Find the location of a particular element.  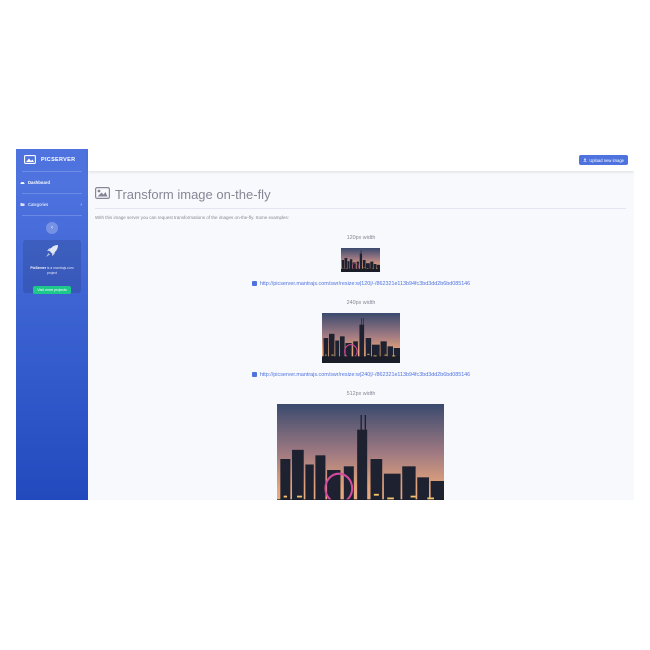

image-icon is located at coordinates (103, 194).